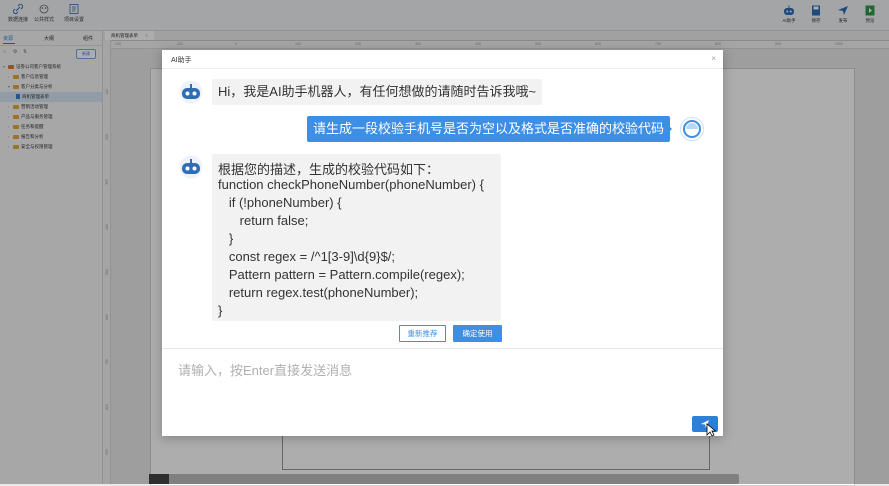 This screenshot has width=889, height=486. I want to click on message-input-area, so click(442, 393).